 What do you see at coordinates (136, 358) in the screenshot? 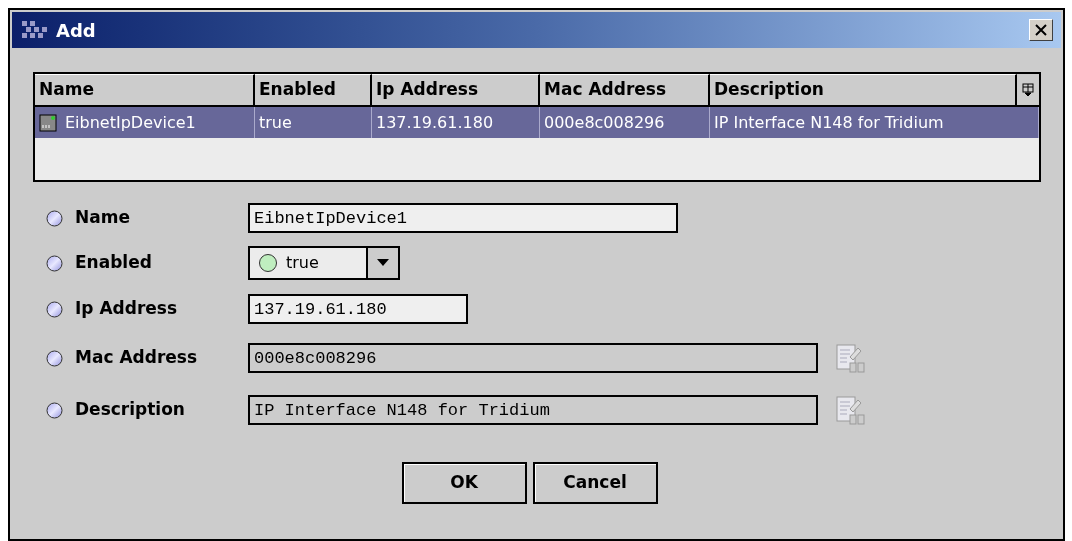
I see `field-label: Mac Address` at bounding box center [136, 358].